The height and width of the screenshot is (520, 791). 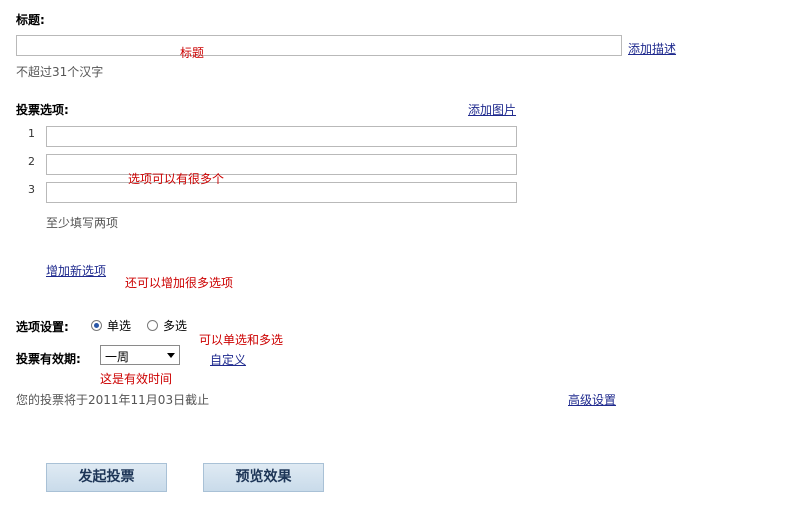 What do you see at coordinates (96, 325) in the screenshot?
I see `radio-checked-icon` at bounding box center [96, 325].